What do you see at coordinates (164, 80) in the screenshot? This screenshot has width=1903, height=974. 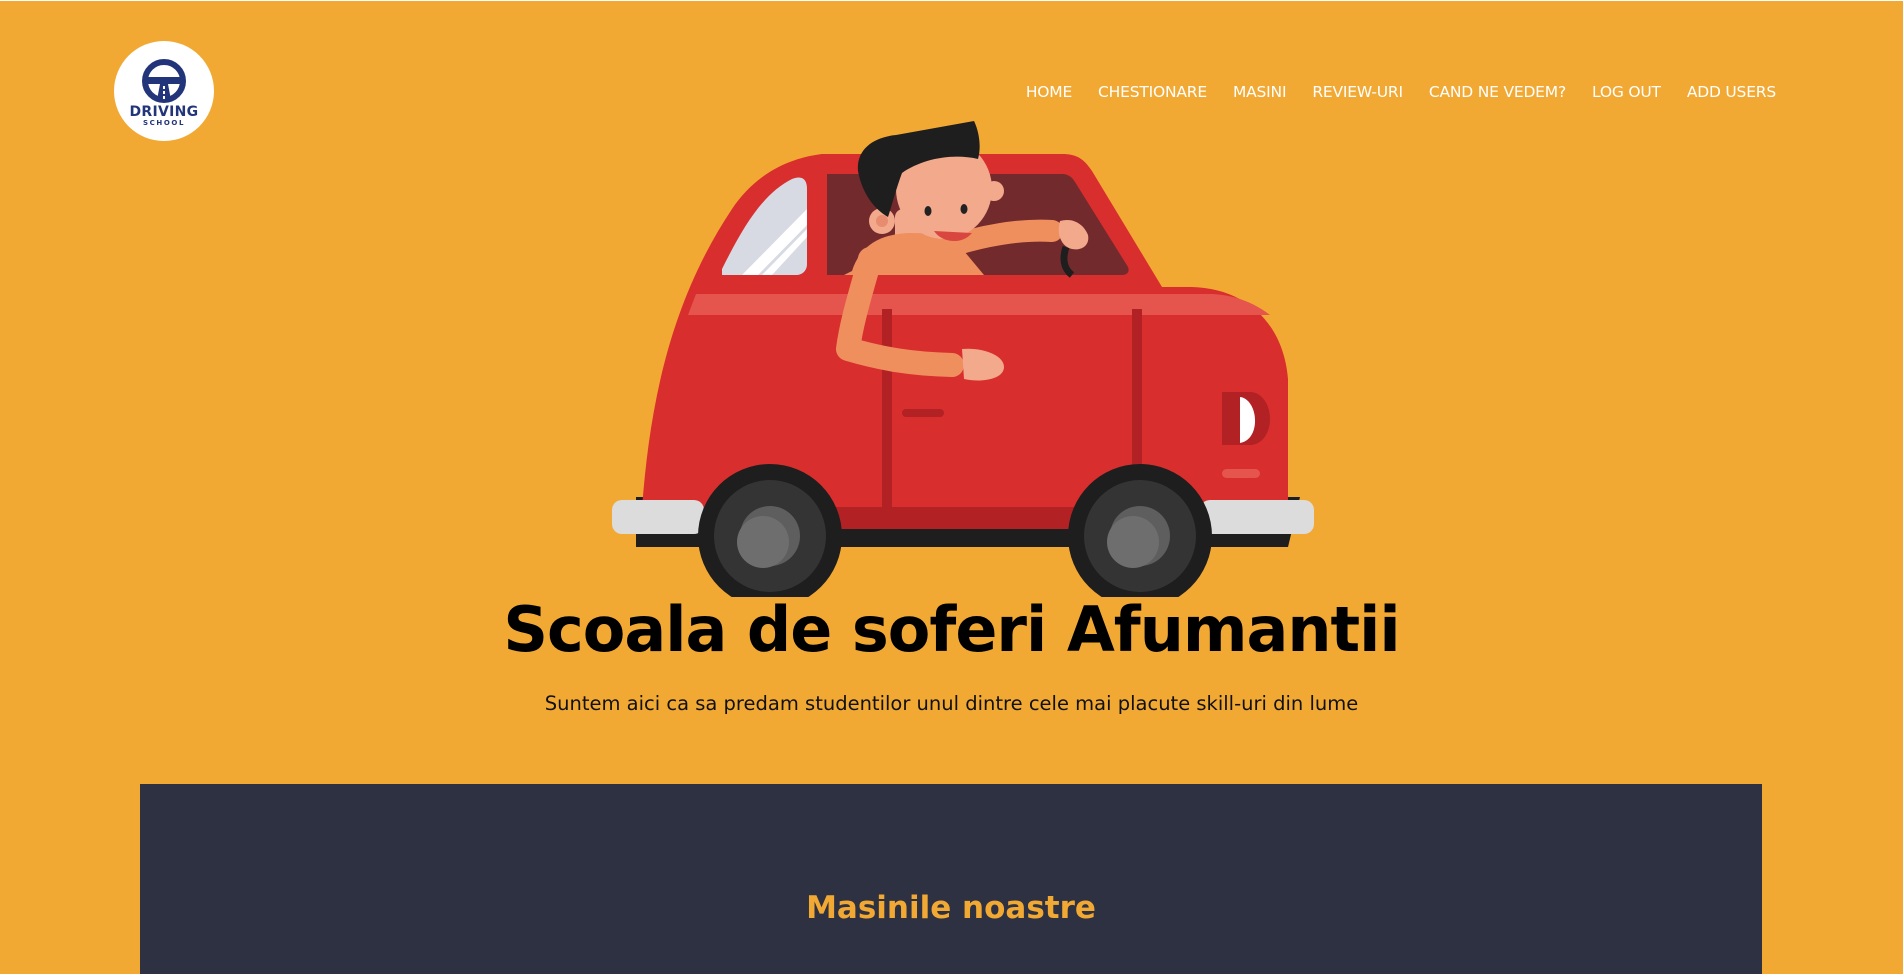 I see `steering-wheel-icon` at bounding box center [164, 80].